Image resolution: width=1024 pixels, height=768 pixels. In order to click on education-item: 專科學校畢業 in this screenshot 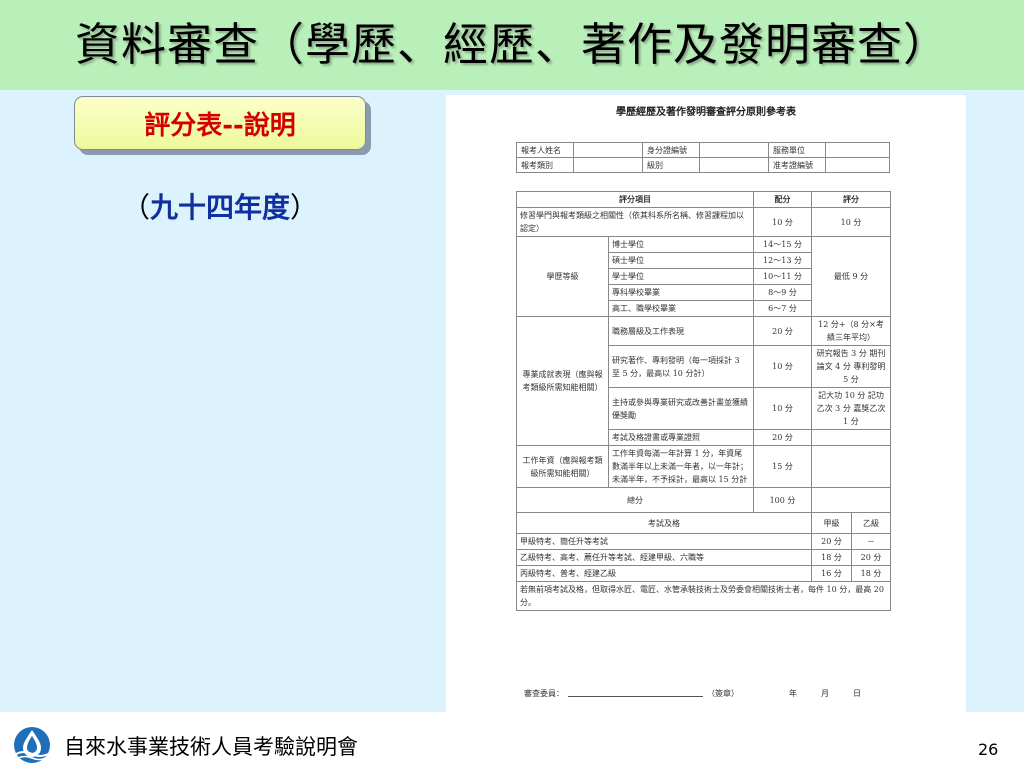, I will do `click(681, 292)`.